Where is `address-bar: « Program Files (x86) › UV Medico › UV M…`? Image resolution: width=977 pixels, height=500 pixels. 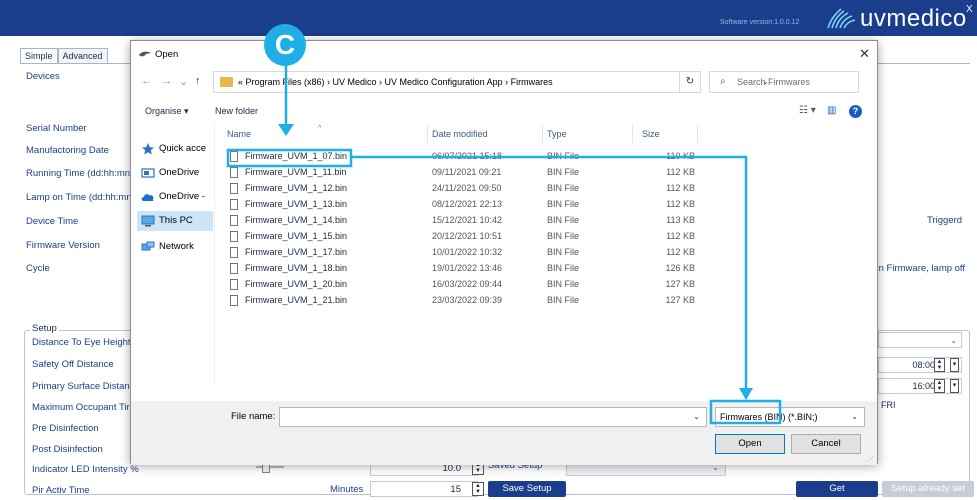 address-bar: « Program Files (x86) › UV Medico › UV M… is located at coordinates (491, 82).